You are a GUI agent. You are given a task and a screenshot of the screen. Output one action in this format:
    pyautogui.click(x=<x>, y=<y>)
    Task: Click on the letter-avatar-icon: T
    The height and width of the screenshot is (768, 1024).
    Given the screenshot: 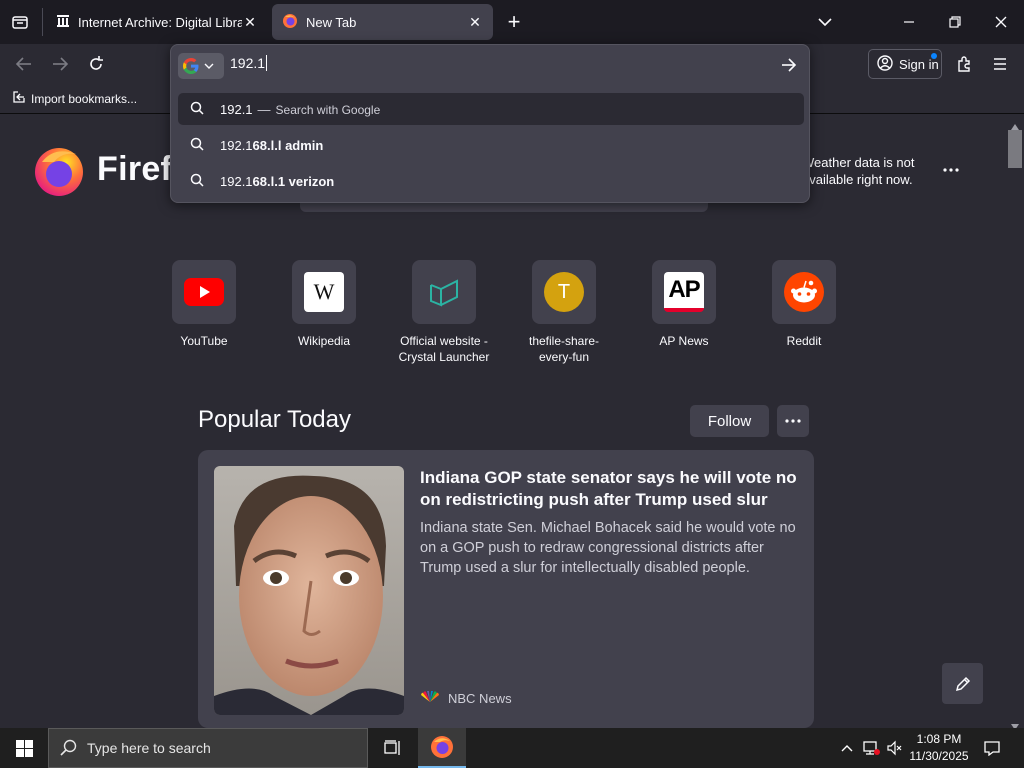 What is the action you would take?
    pyautogui.click(x=564, y=292)
    